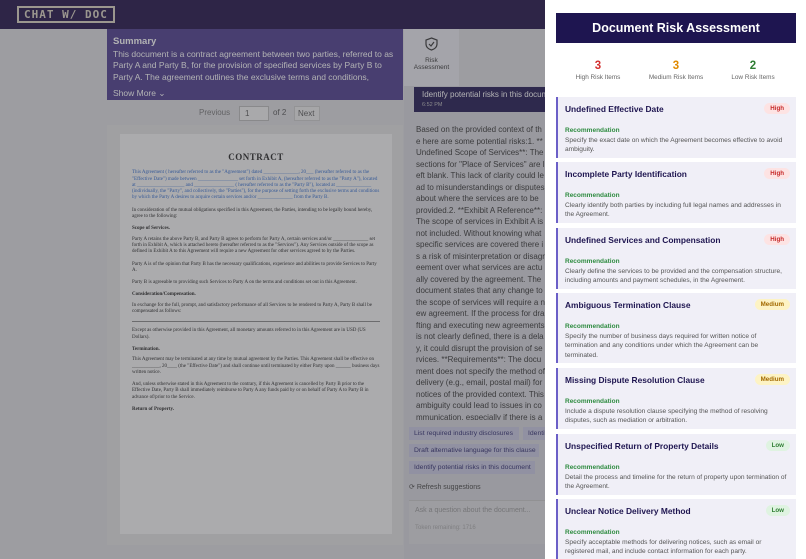 The image size is (806, 559). What do you see at coordinates (753, 66) in the screenshot?
I see `stat-count: 2` at bounding box center [753, 66].